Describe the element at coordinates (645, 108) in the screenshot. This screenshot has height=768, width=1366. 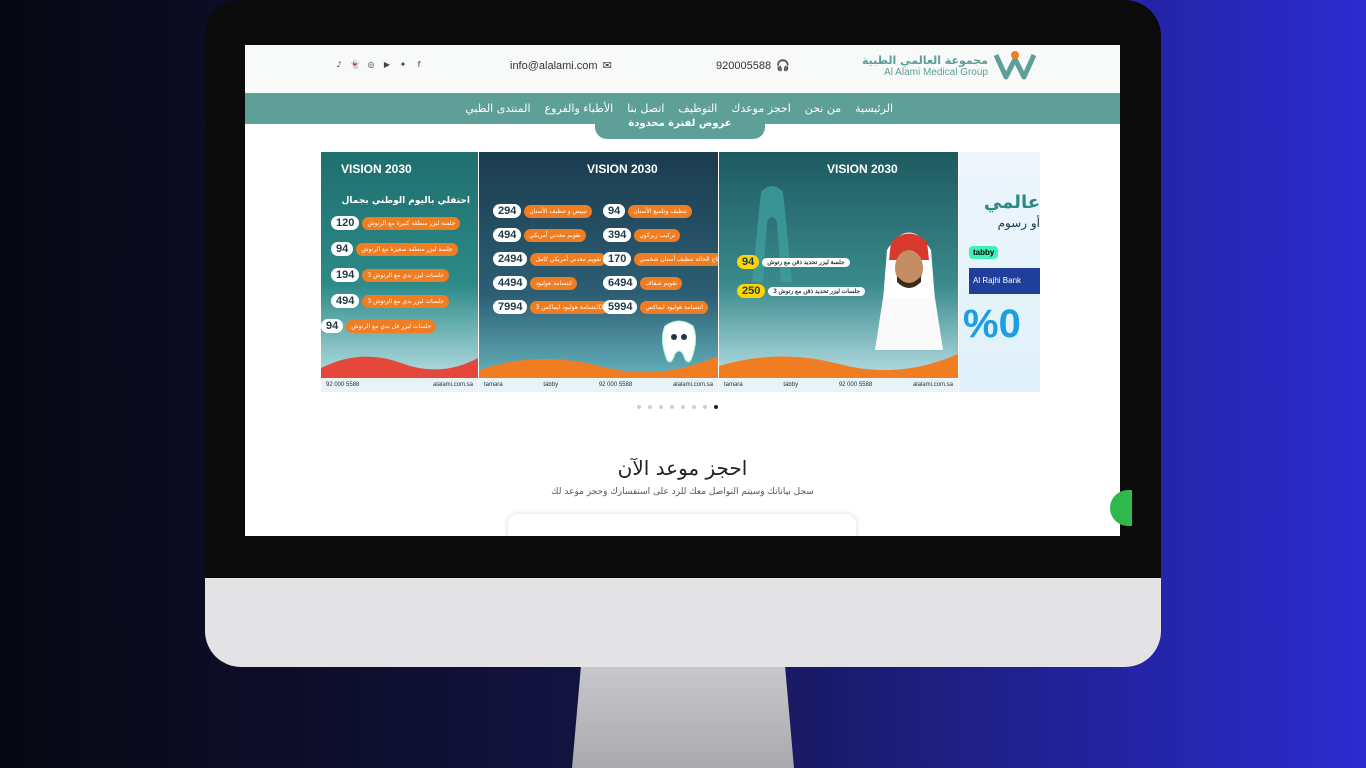
I see `nav-contact: اتصل بنا` at that location.